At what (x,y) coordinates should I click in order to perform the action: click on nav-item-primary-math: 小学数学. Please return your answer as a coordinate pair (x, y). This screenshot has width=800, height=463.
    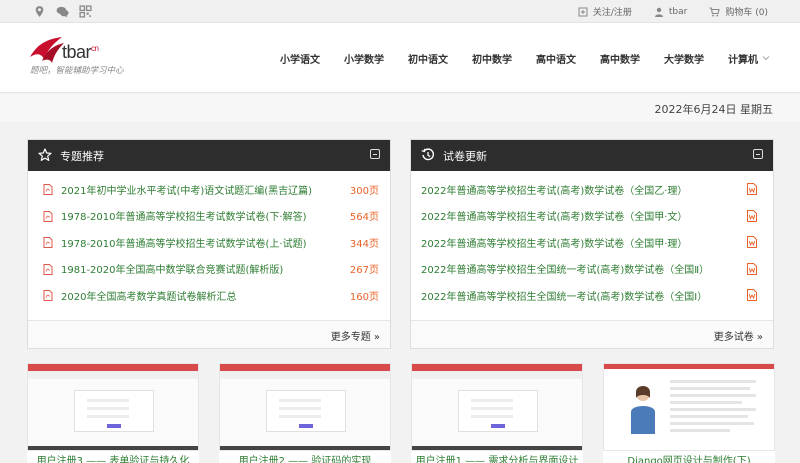
    Looking at the image, I should click on (364, 58).